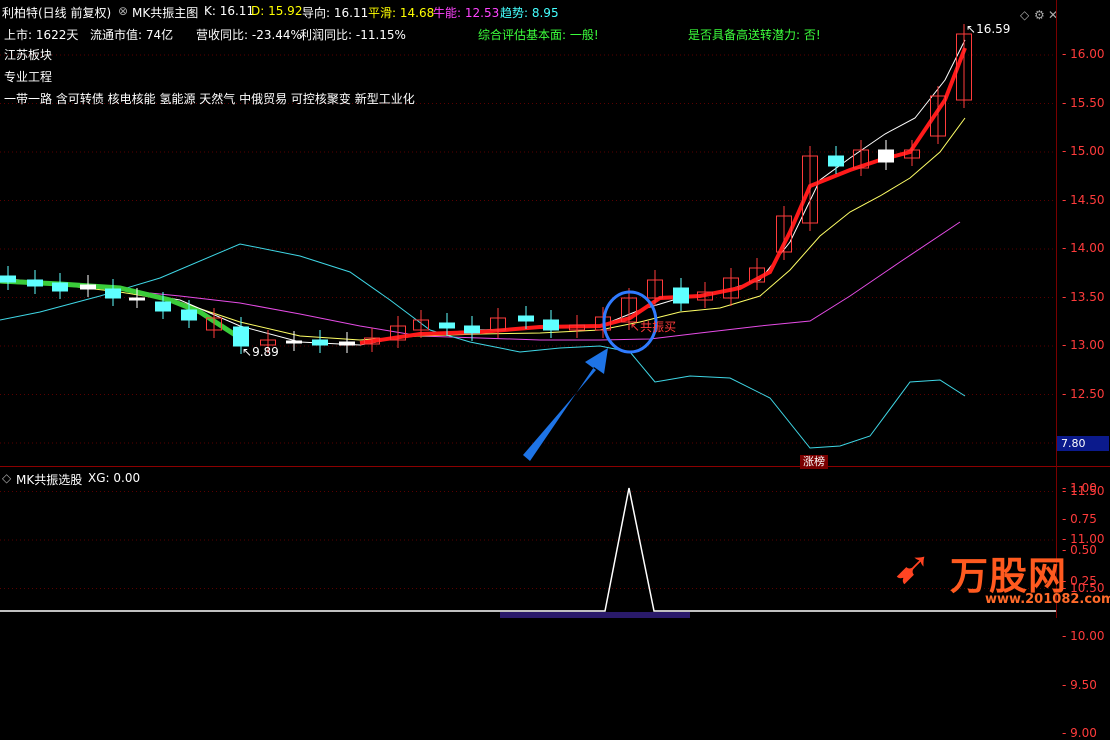  I want to click on signal-arrow, so click(565, 404).